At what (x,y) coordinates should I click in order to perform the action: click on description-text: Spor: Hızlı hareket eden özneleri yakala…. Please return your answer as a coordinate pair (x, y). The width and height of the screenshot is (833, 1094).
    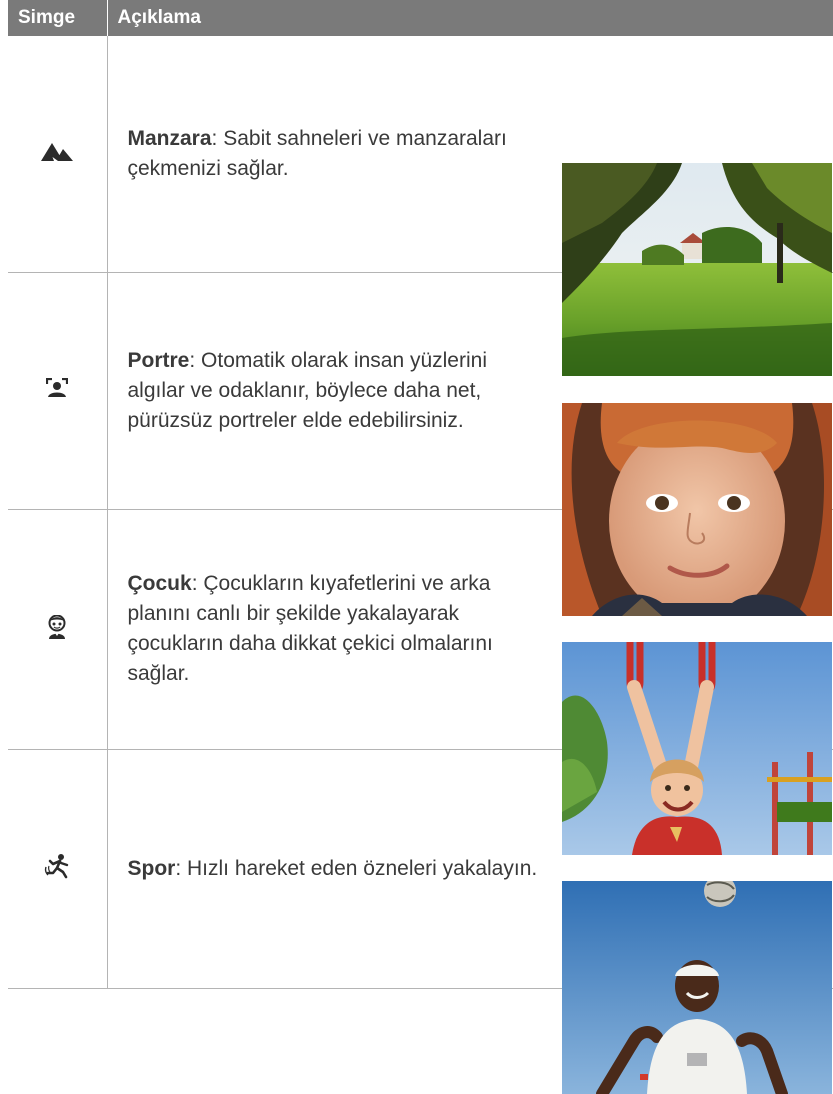
    Looking at the image, I should click on (333, 869).